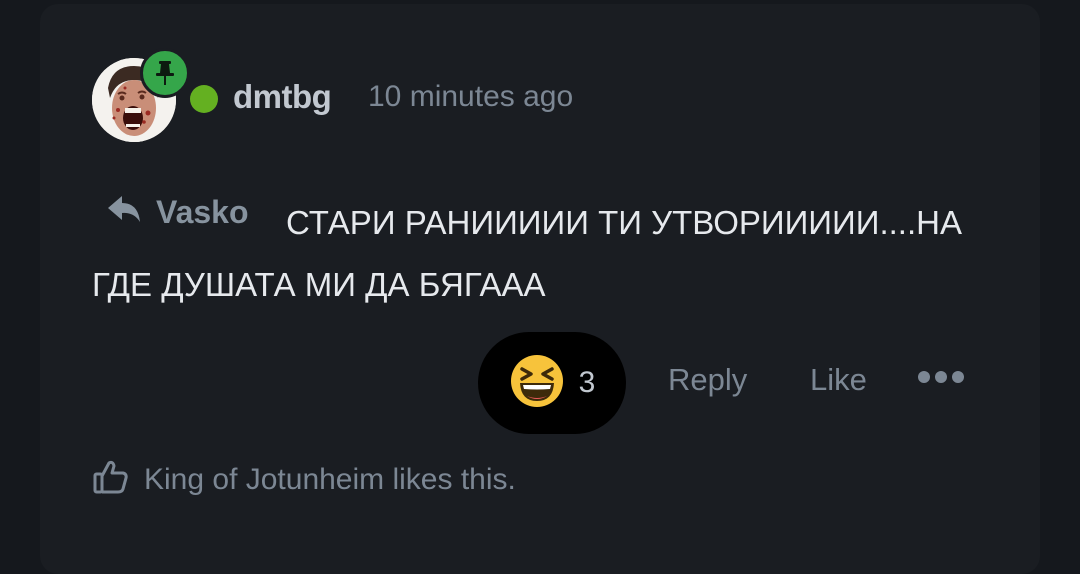 The width and height of the screenshot is (1080, 574). What do you see at coordinates (204, 99) in the screenshot?
I see `online-status-icon` at bounding box center [204, 99].